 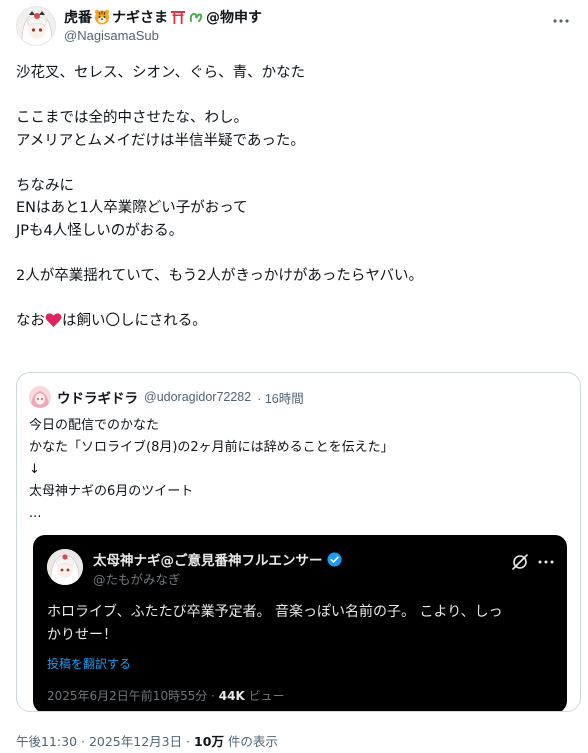 What do you see at coordinates (132, 208) in the screenshot?
I see `tweet-line: ENはあと1人卒業際どい子がおって` at bounding box center [132, 208].